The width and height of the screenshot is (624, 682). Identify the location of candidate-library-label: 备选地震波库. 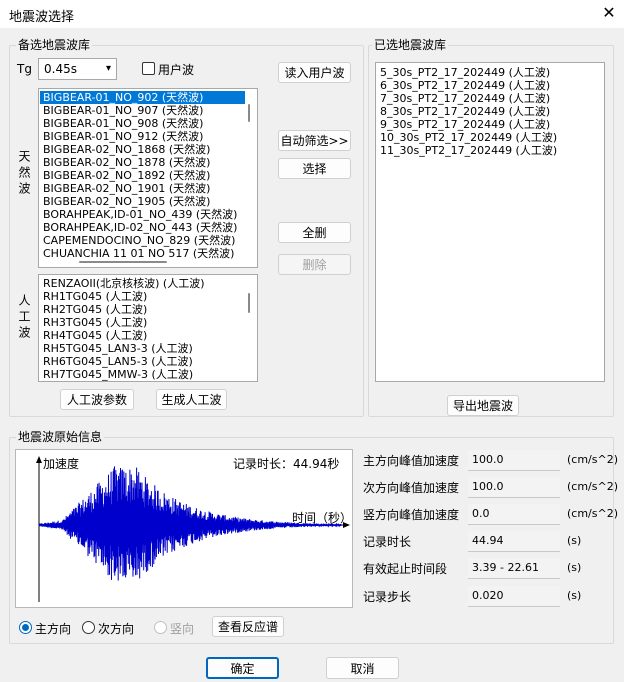
(54, 45).